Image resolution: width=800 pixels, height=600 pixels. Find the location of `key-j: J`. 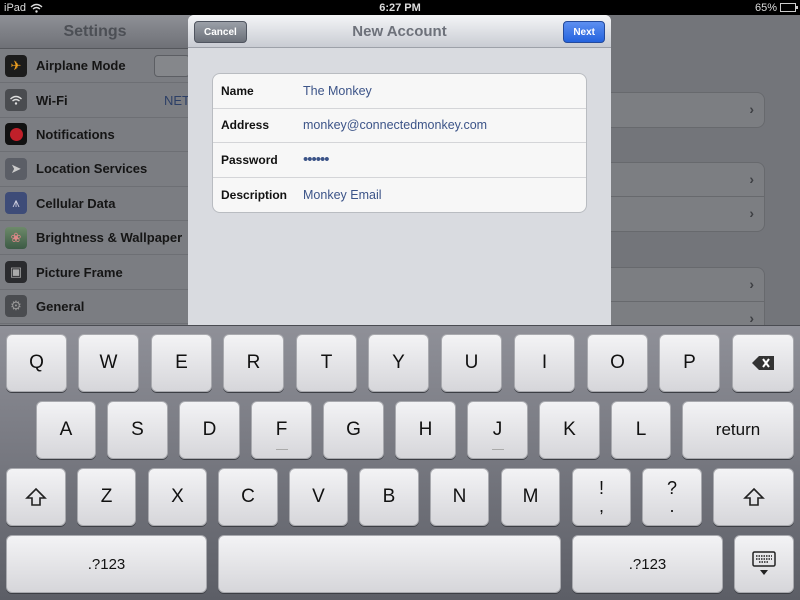

key-j: J is located at coordinates (497, 430).